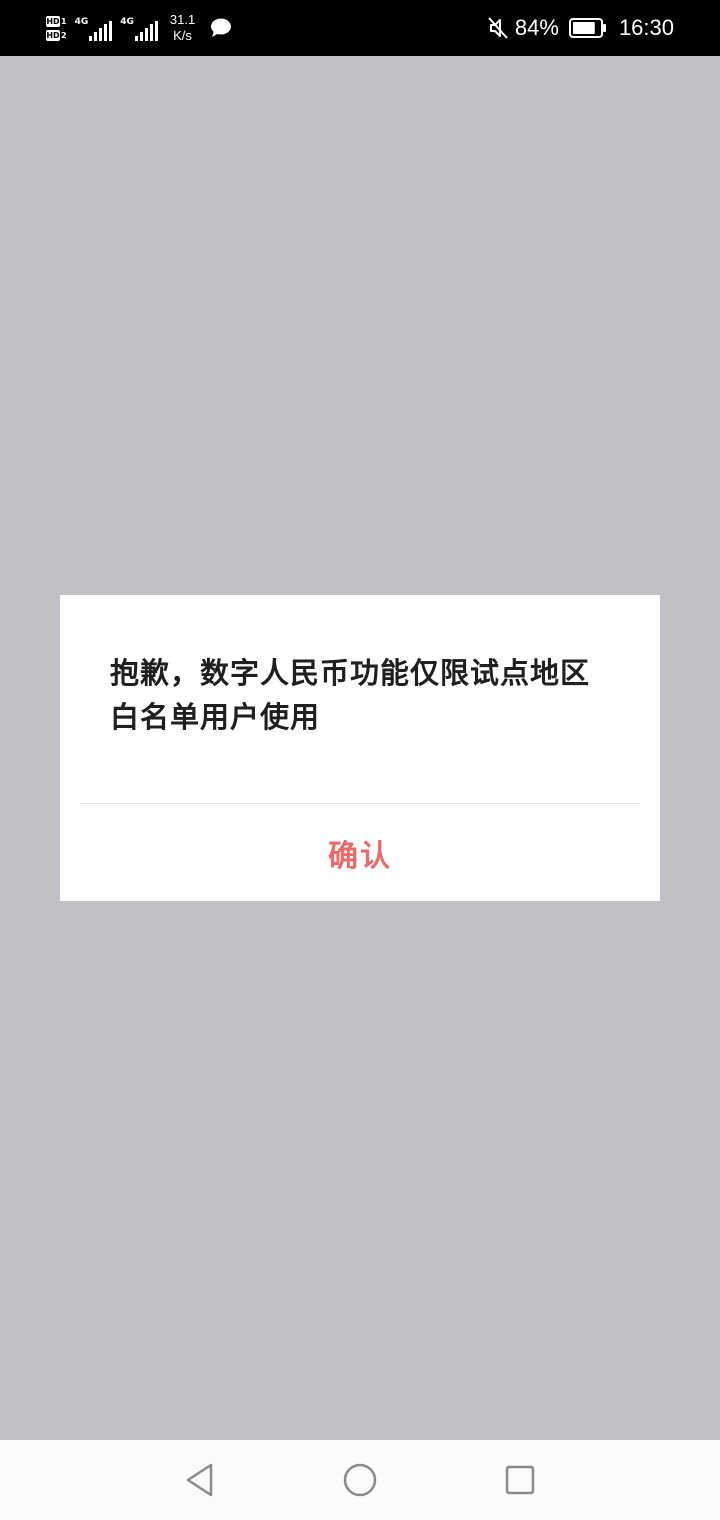 This screenshot has width=720, height=1520. I want to click on net-speed-value: 31.1, so click(182, 19).